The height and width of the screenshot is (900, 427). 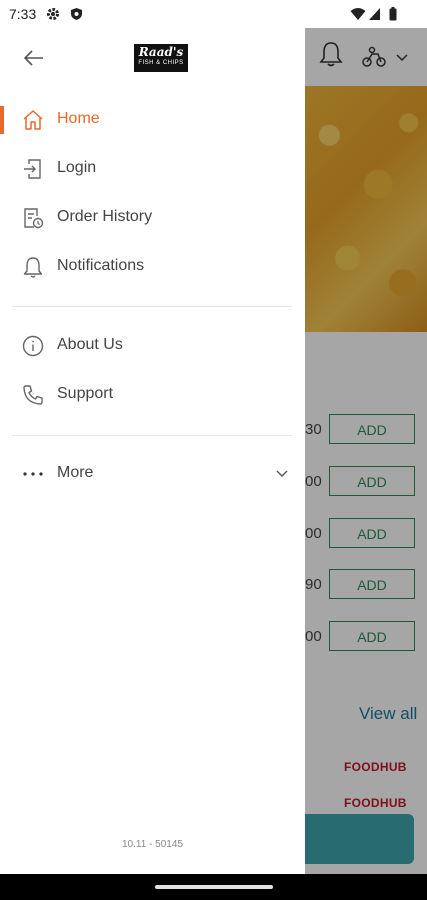 I want to click on shield-icon, so click(x=76, y=14).